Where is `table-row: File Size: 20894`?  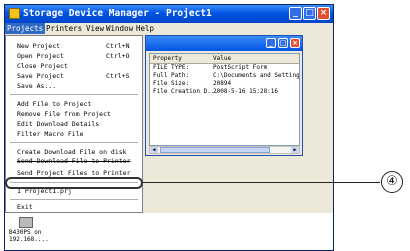 table-row: File Size: 20894 is located at coordinates (224, 84).